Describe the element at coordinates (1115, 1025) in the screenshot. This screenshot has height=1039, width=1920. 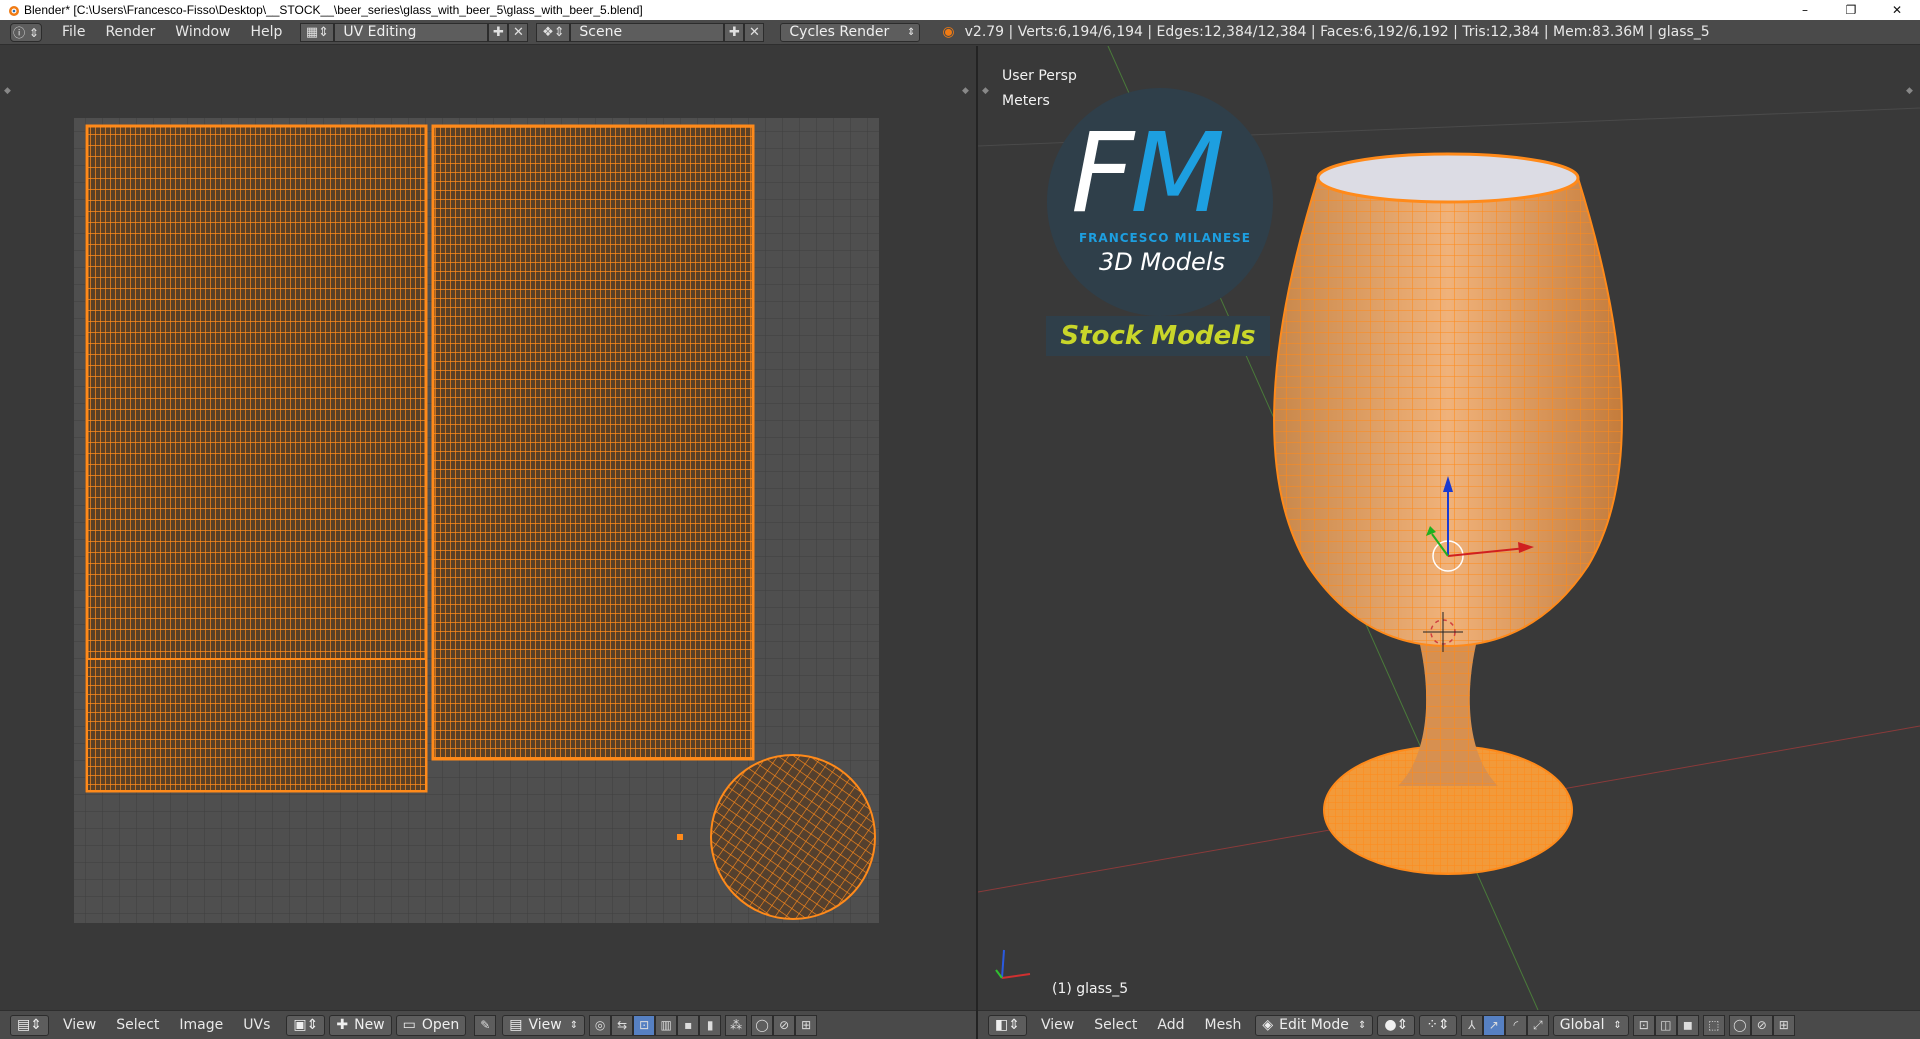
I see `viewport-menu-select: Select` at that location.